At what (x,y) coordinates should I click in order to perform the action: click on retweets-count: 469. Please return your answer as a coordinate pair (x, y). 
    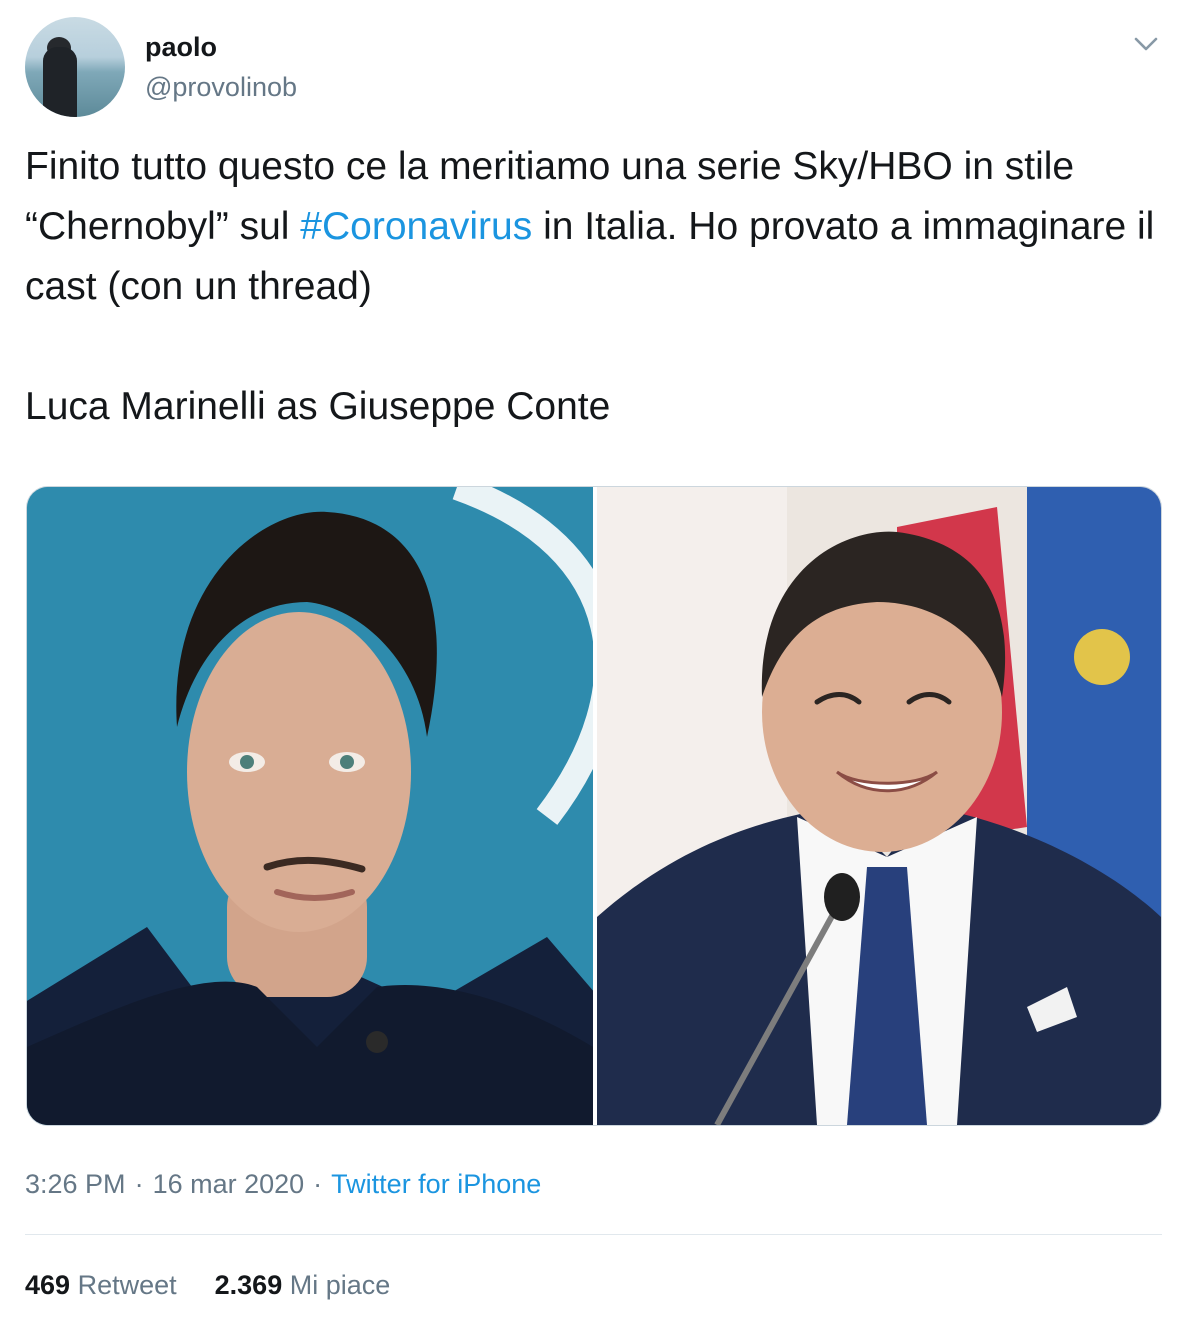
    Looking at the image, I should click on (48, 1285).